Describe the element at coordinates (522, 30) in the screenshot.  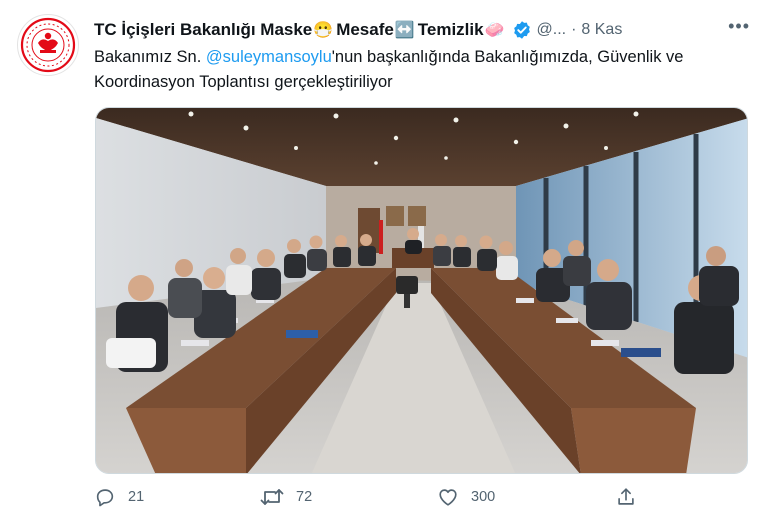
I see `verified-badge-icon` at that location.